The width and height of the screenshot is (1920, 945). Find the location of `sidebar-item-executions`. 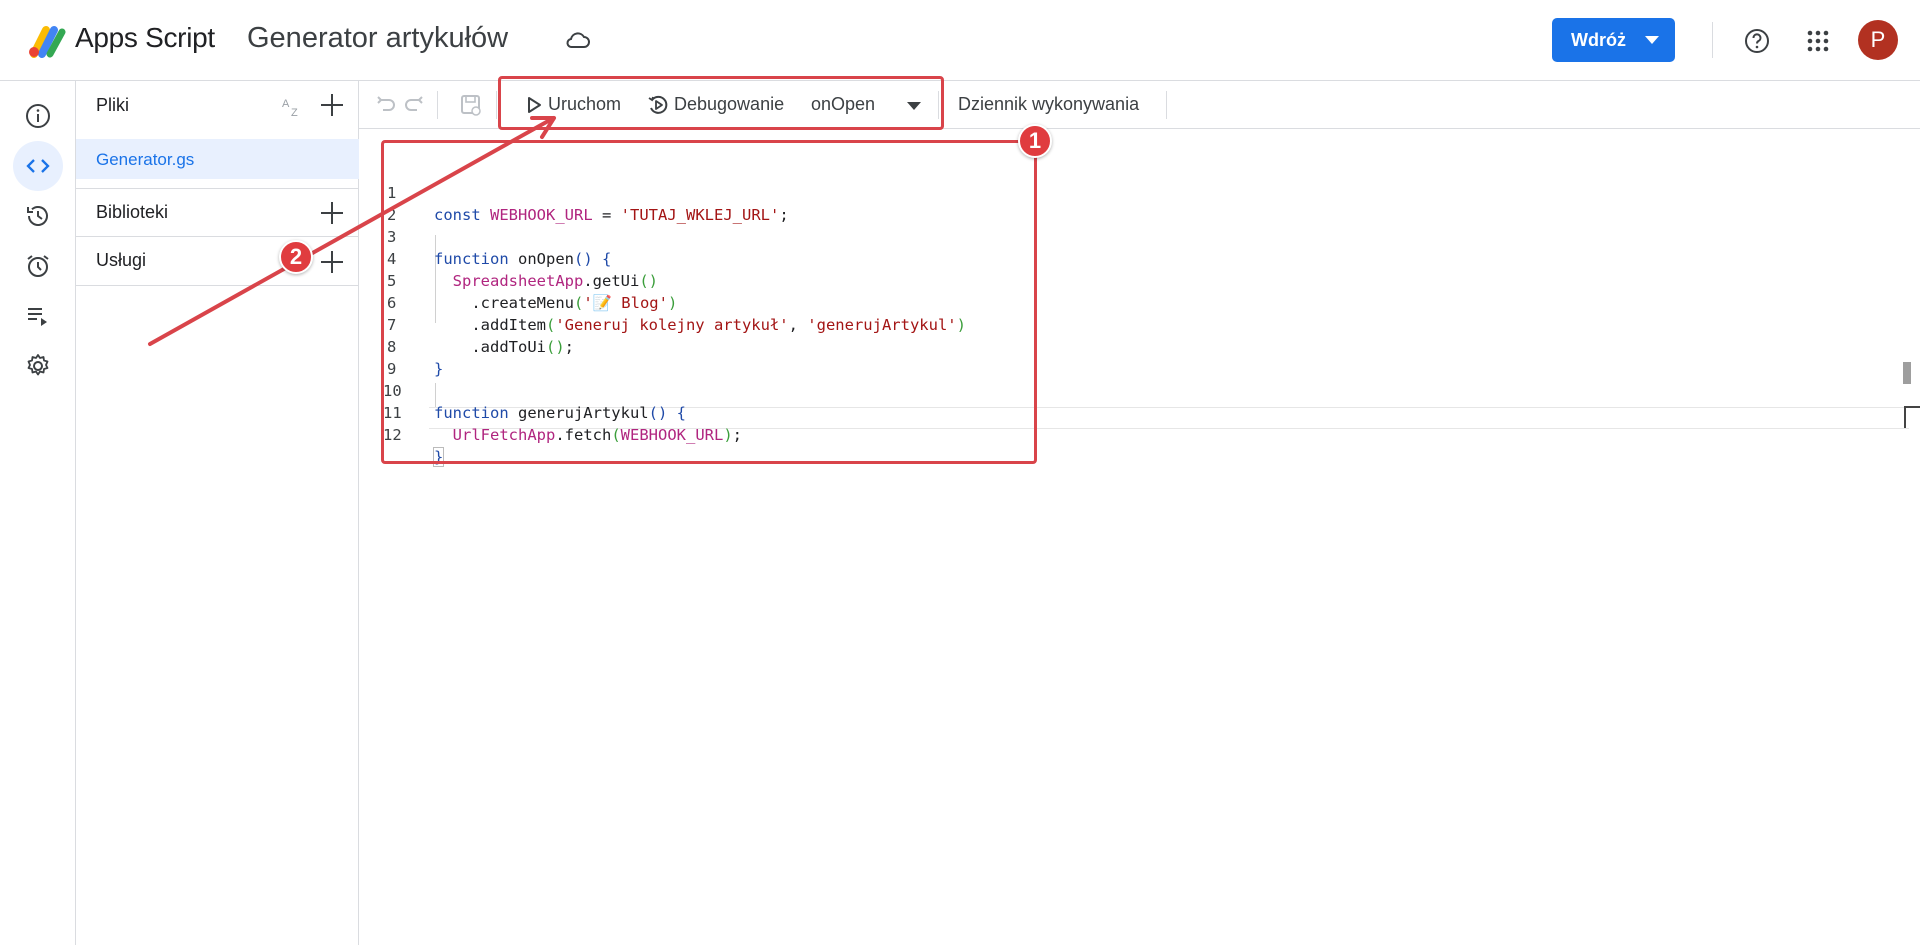

sidebar-item-executions is located at coordinates (38, 316).